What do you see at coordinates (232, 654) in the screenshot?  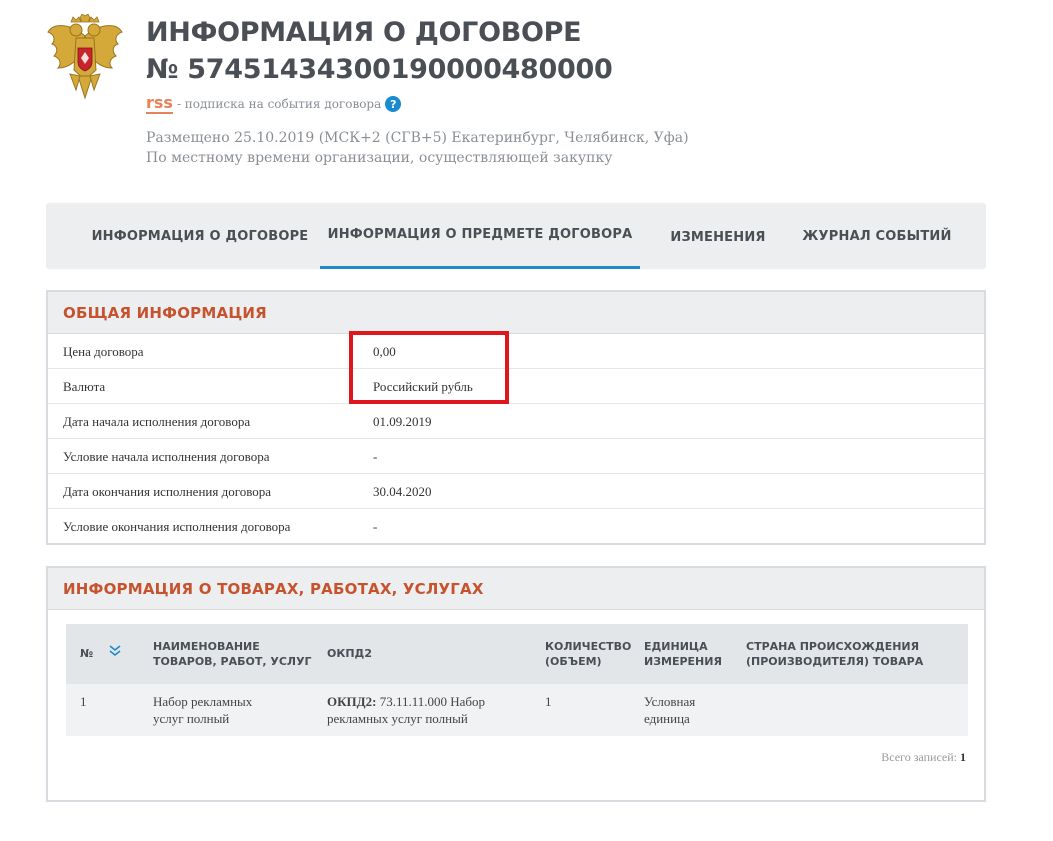 I see `column-header-name: НАИМЕНОВАНИЕ ТОВАРОВ, РАБОТ, УСЛУГ` at bounding box center [232, 654].